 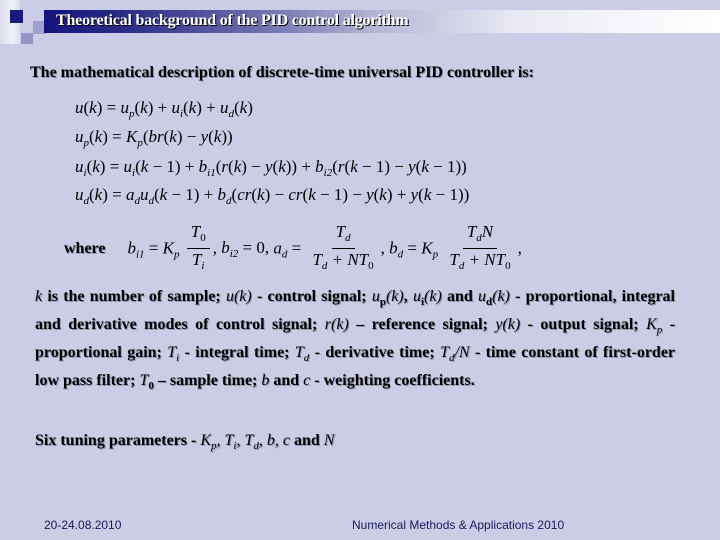 I want to click on numerator-subscript: 0, so click(x=203, y=237).